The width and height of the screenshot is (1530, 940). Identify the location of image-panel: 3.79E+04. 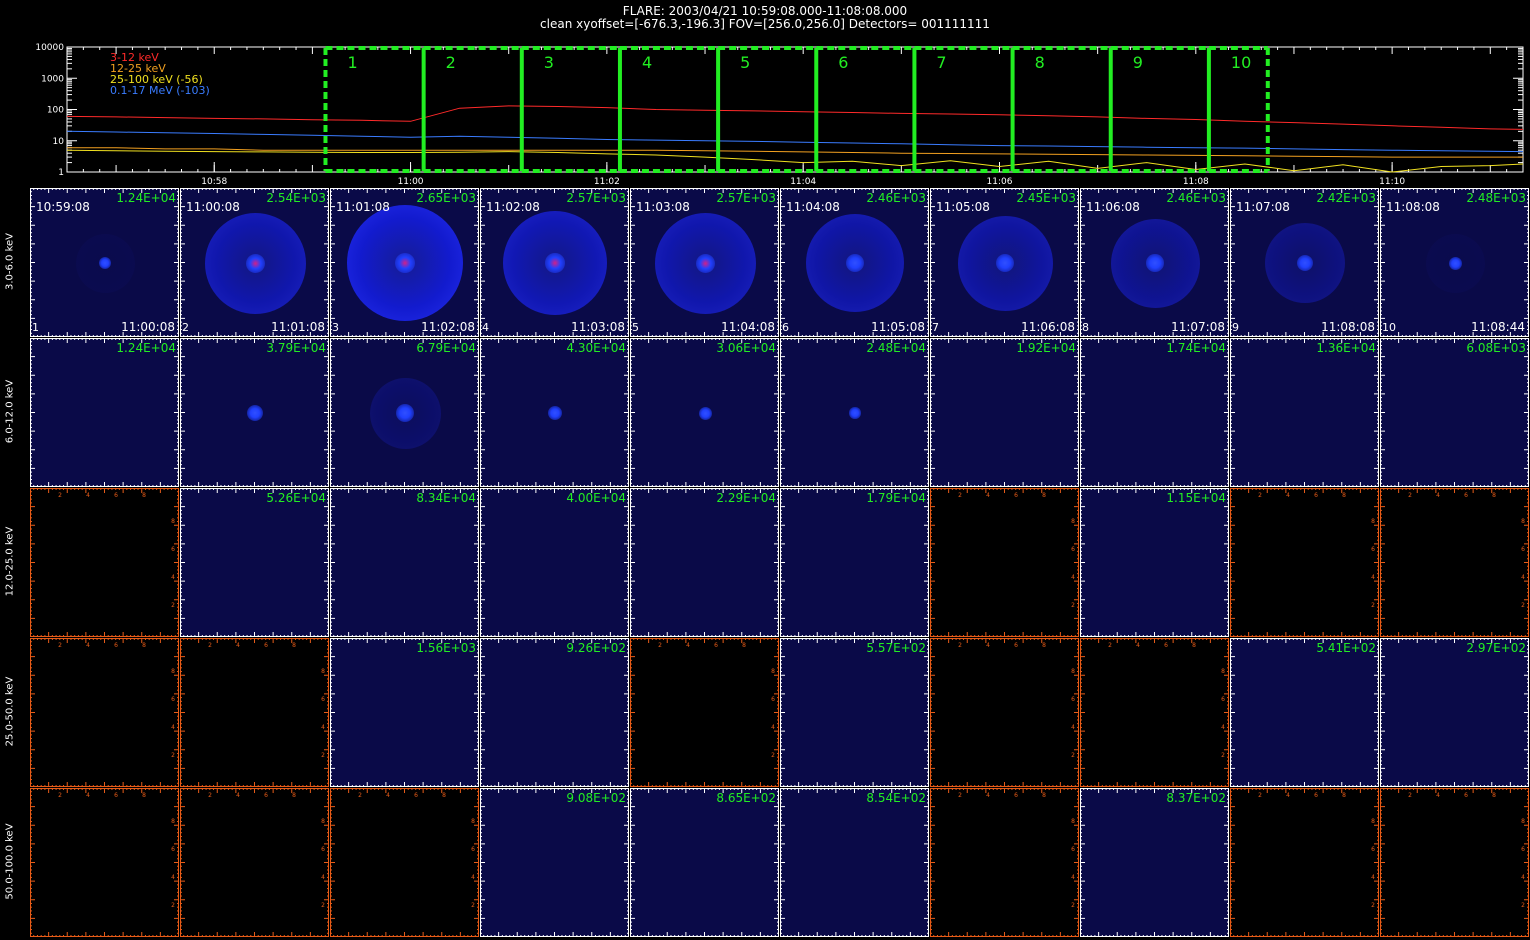
(254, 412).